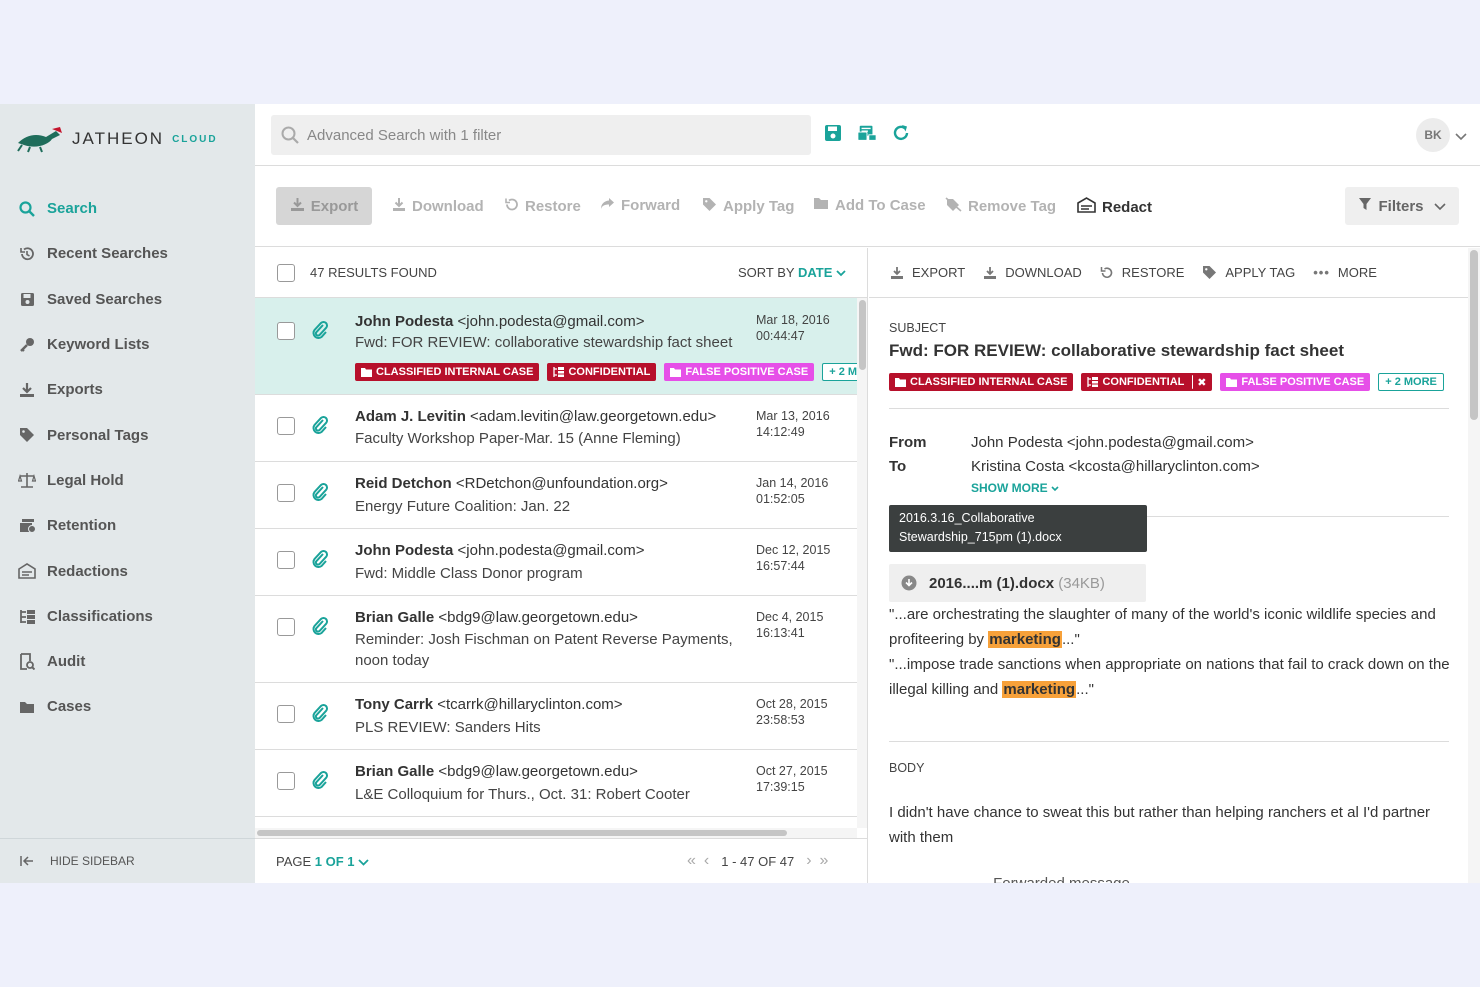  Describe the element at coordinates (1015, 488) in the screenshot. I see `show-more-link: SHOW MORE` at that location.